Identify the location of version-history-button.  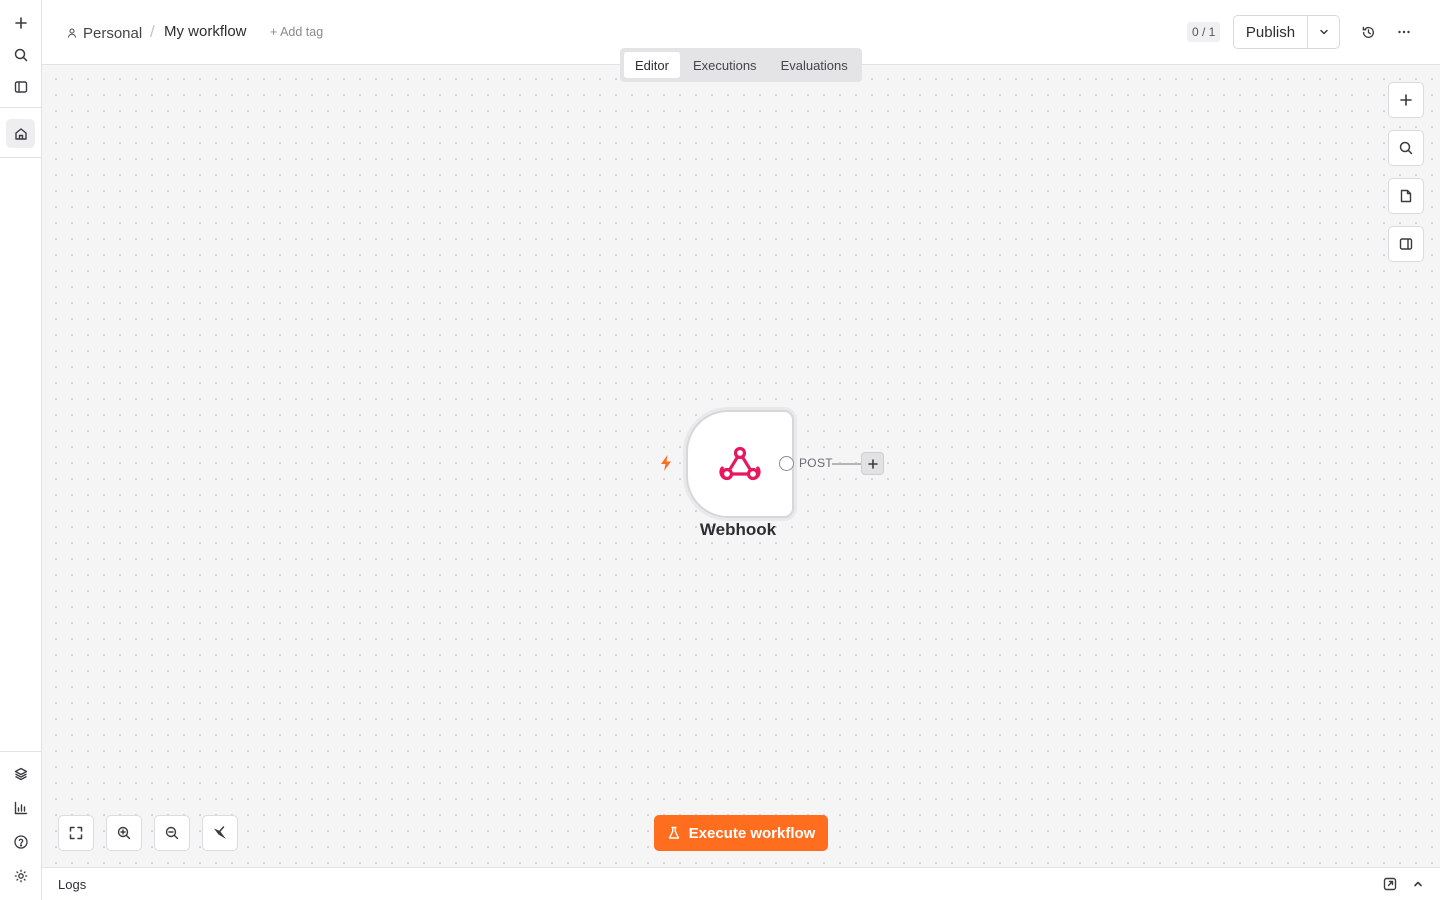
(1368, 32).